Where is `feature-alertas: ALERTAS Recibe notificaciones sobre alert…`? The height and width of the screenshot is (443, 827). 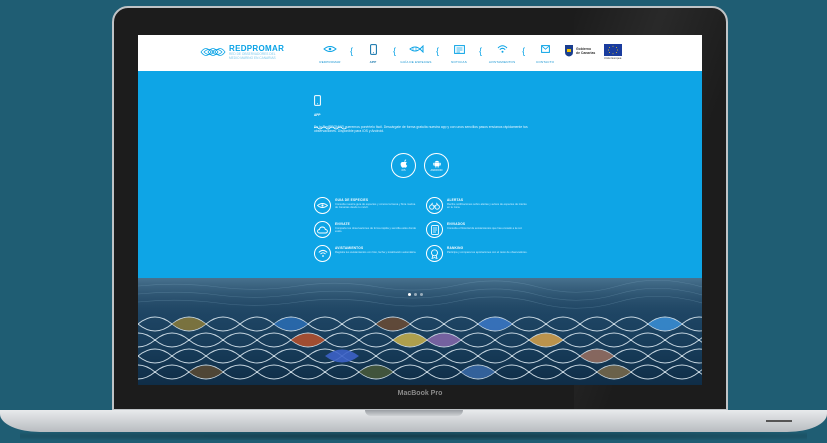
feature-alertas: ALERTAS Recibe notificaciones sobre alert… is located at coordinates (480, 205).